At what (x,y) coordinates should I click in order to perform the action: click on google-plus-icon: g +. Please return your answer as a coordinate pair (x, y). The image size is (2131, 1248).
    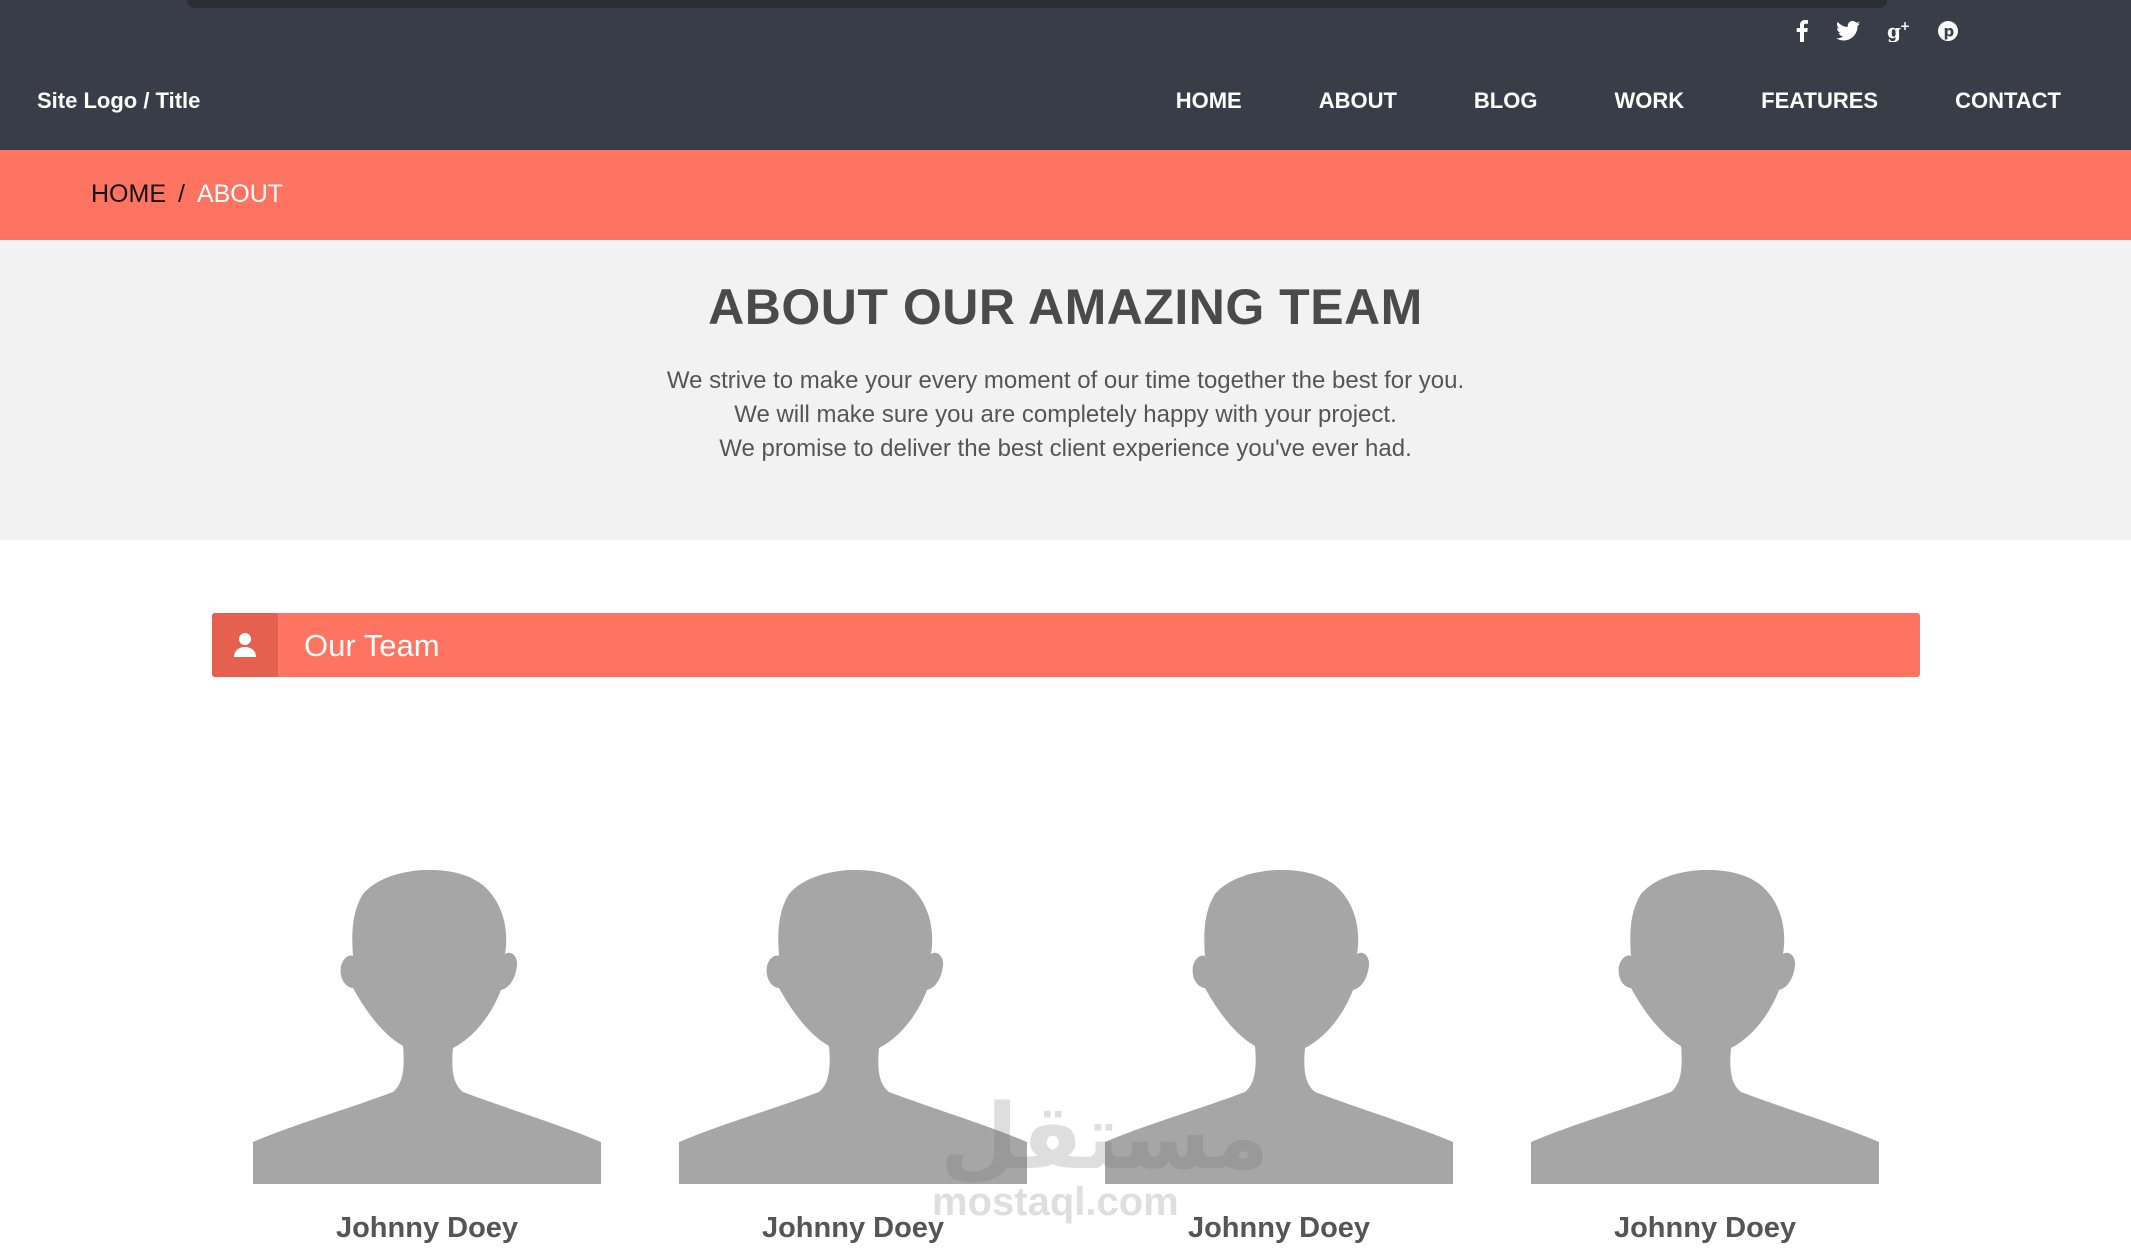
    Looking at the image, I should click on (1898, 31).